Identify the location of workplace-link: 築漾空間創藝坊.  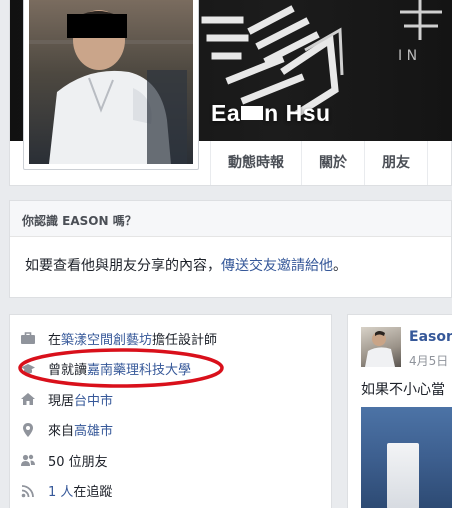
(106, 338).